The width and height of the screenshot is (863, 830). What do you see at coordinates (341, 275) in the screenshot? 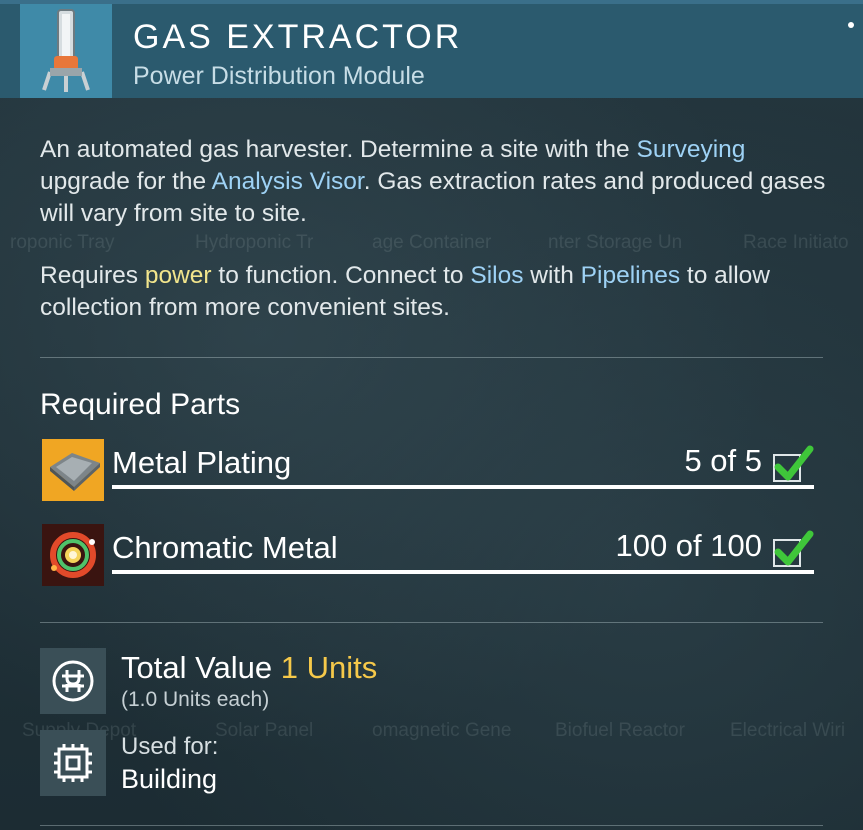
I see `description-text: to function. Connect to` at bounding box center [341, 275].